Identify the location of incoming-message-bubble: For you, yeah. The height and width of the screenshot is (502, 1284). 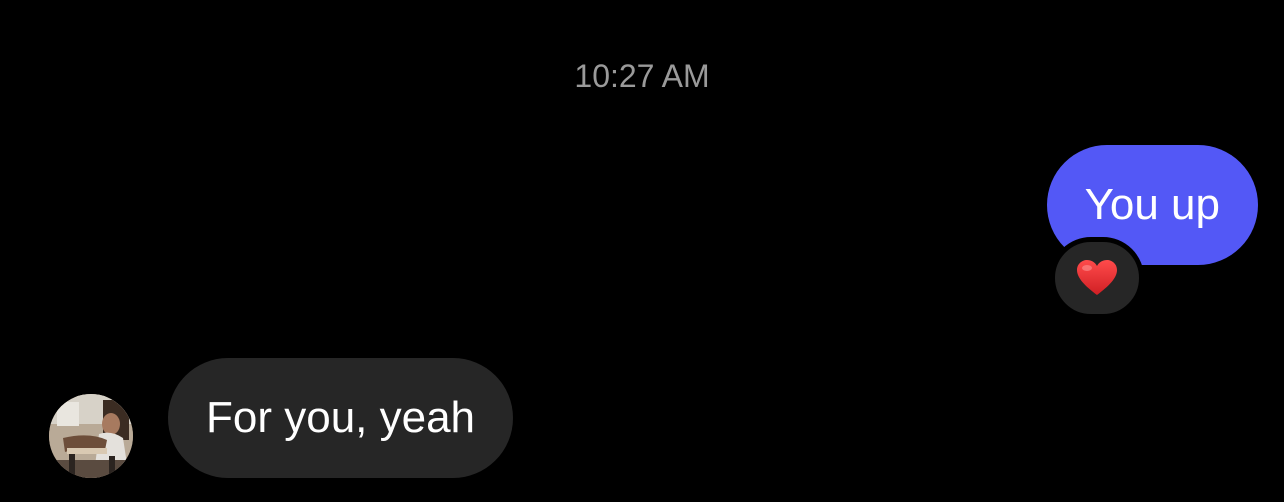
(341, 418).